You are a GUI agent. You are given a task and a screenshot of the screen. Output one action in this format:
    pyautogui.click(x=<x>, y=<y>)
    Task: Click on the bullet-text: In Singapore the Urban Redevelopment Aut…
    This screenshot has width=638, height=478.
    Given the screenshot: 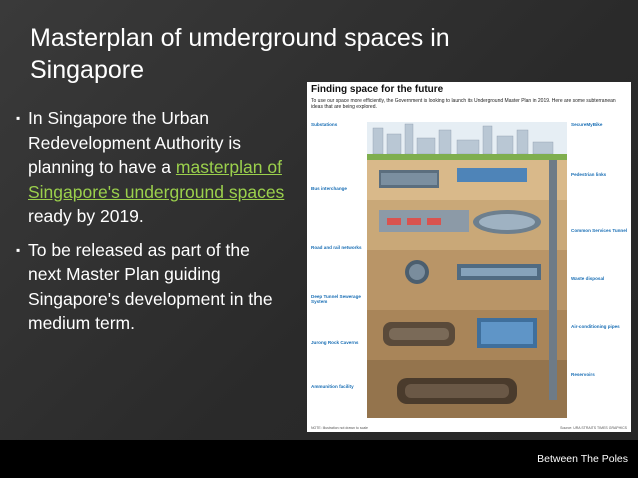 What is the action you would take?
    pyautogui.click(x=156, y=167)
    